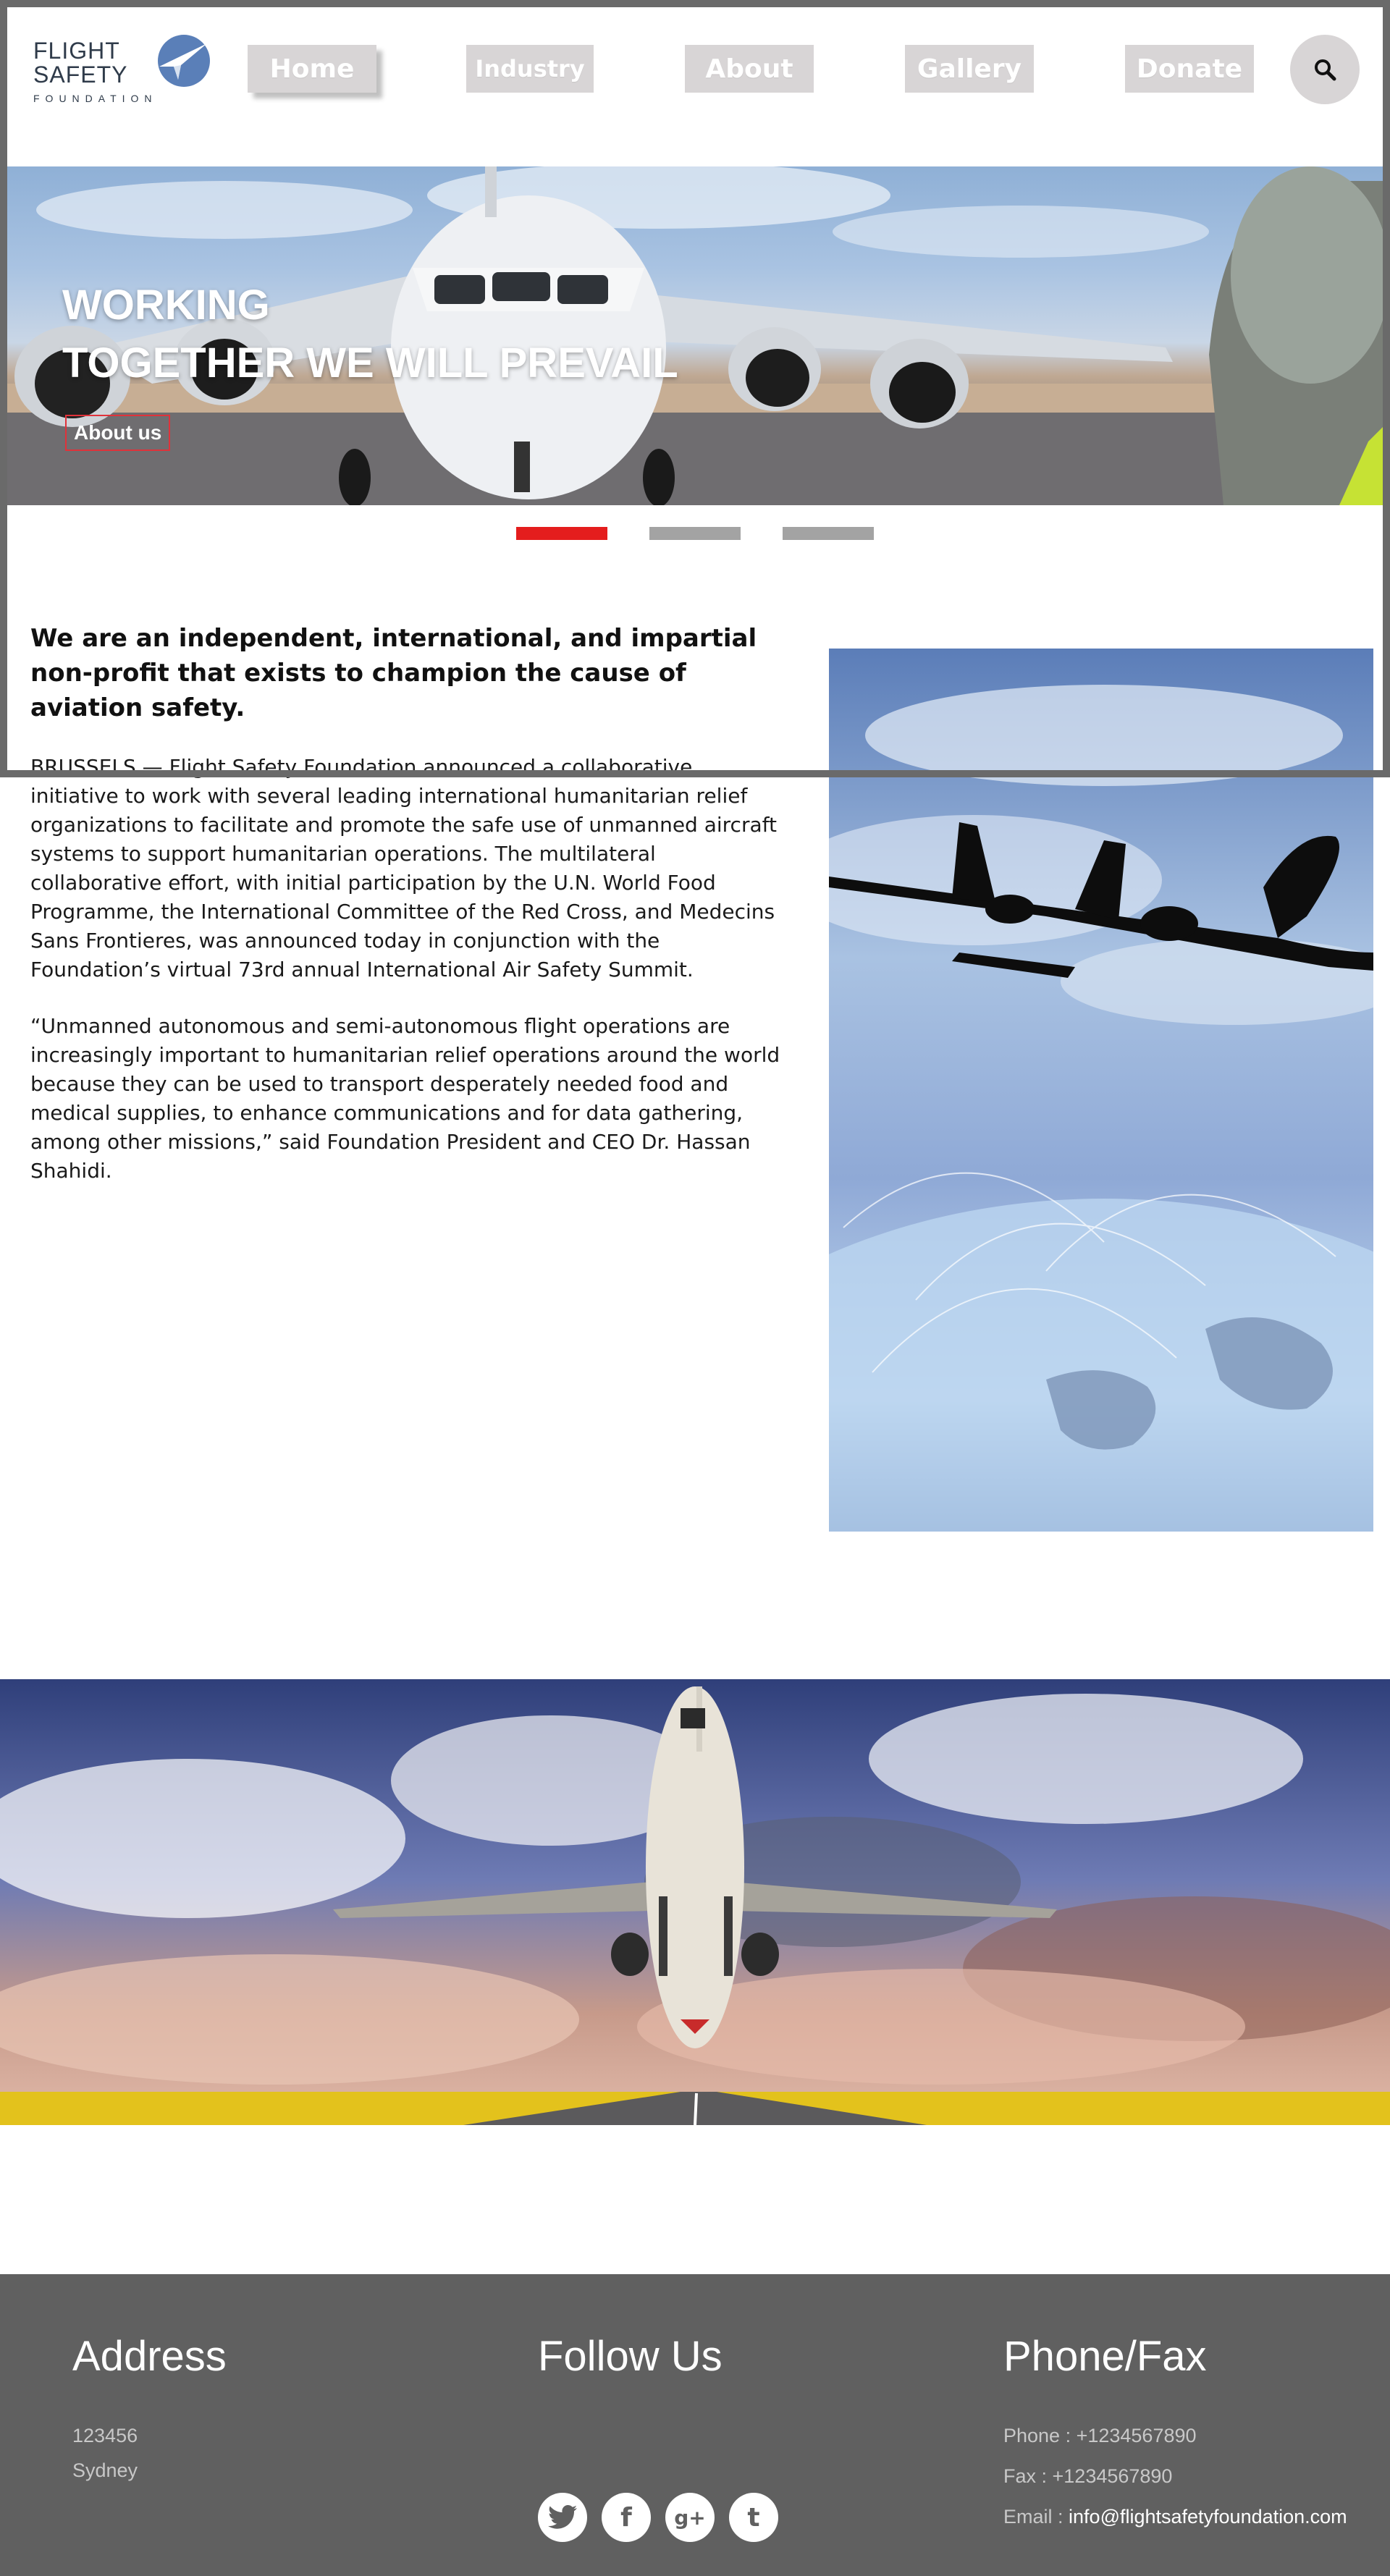 The height and width of the screenshot is (2576, 1390). Describe the element at coordinates (118, 433) in the screenshot. I see `about-us-button: About us` at that location.